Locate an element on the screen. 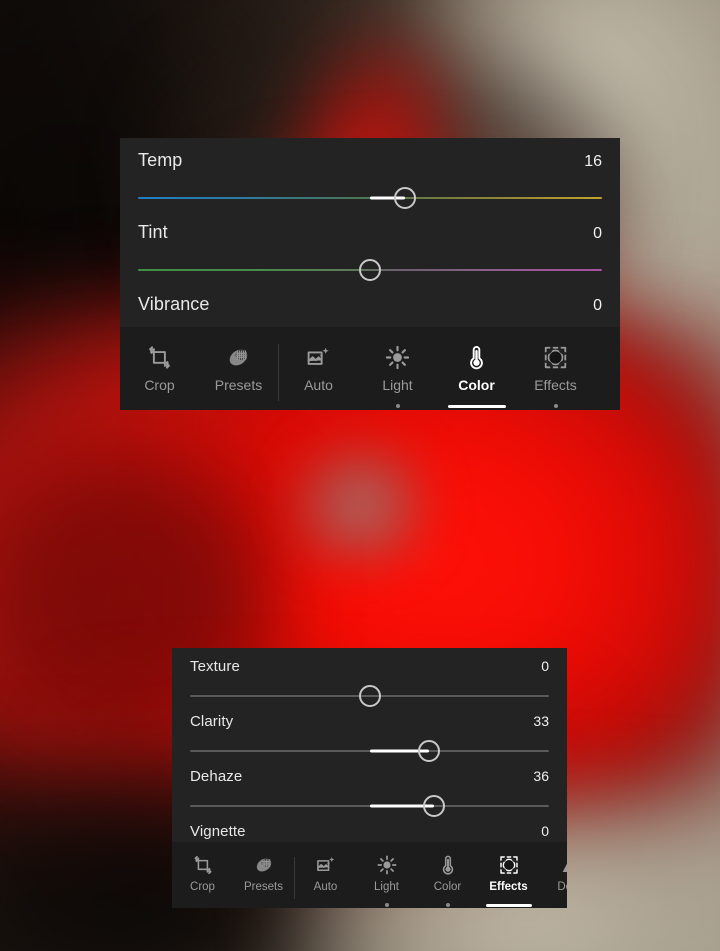 The image size is (720, 951). tab-label: Deta is located at coordinates (562, 887).